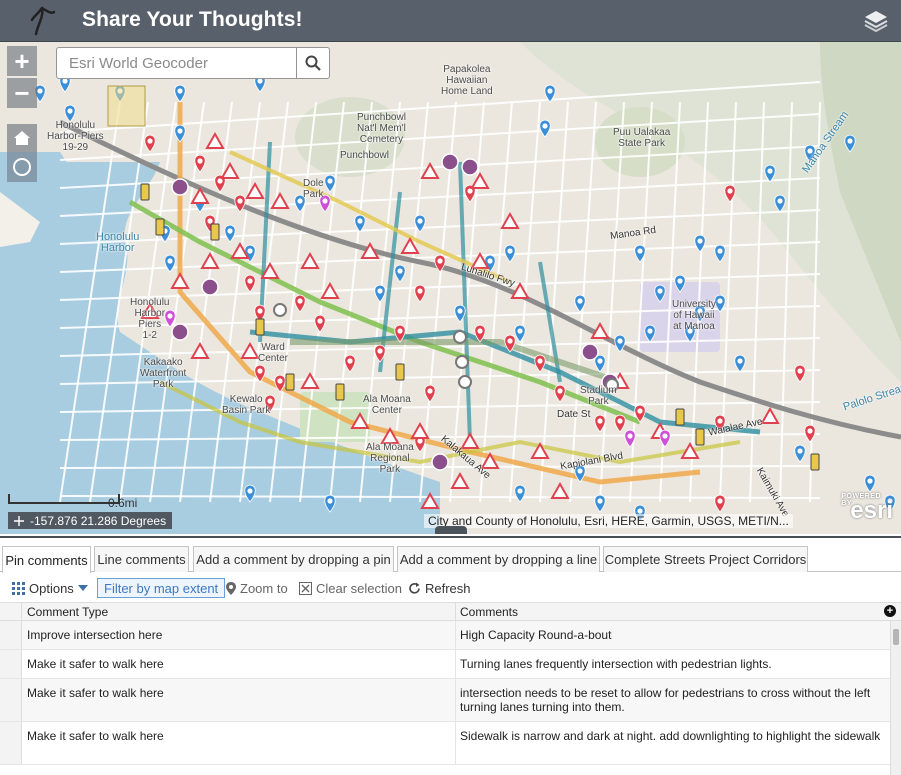  I want to click on home-icon, so click(22, 138).